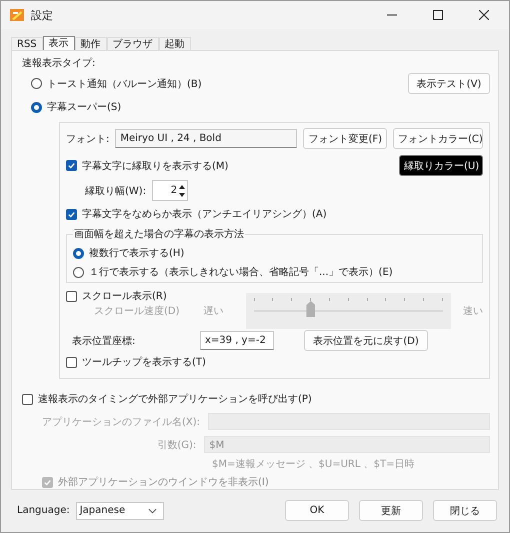 This screenshot has height=533, width=510. What do you see at coordinates (438, 138) in the screenshot?
I see `font-color-button: フォントカラー(C)` at bounding box center [438, 138].